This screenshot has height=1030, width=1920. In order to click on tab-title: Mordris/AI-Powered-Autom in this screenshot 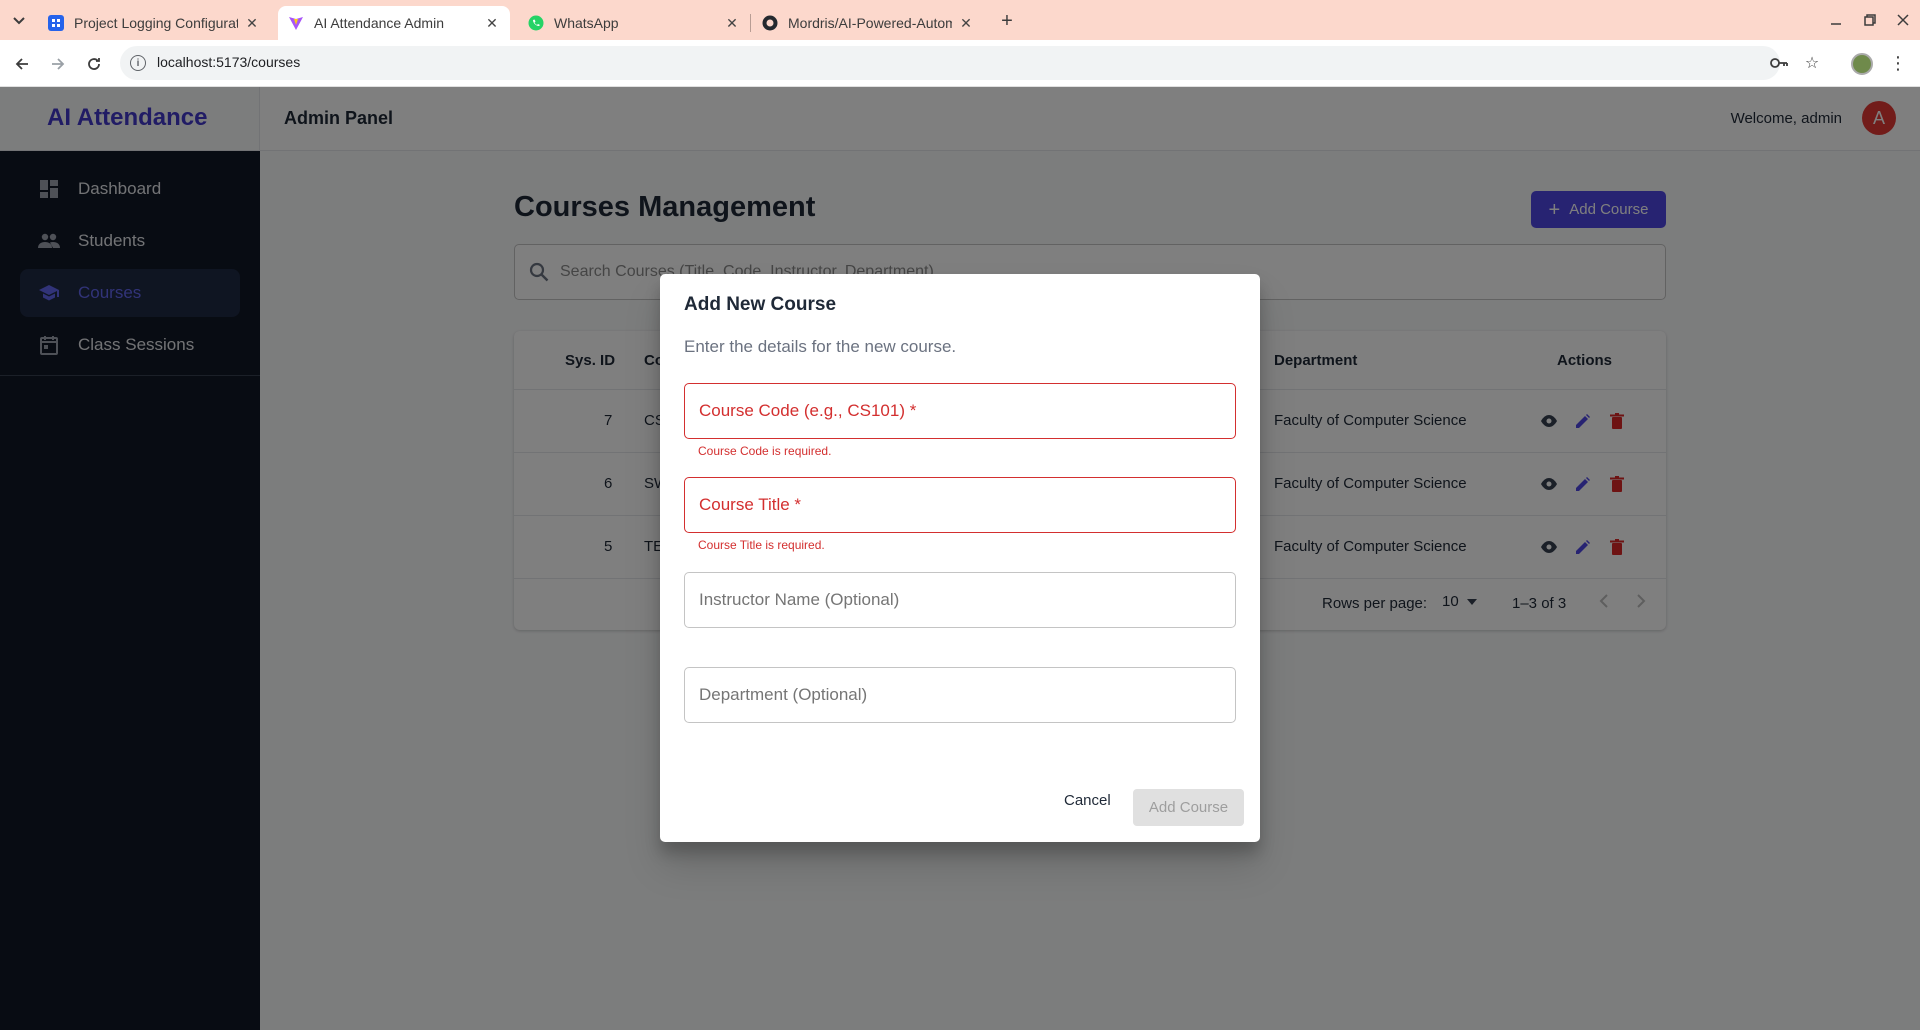, I will do `click(870, 23)`.